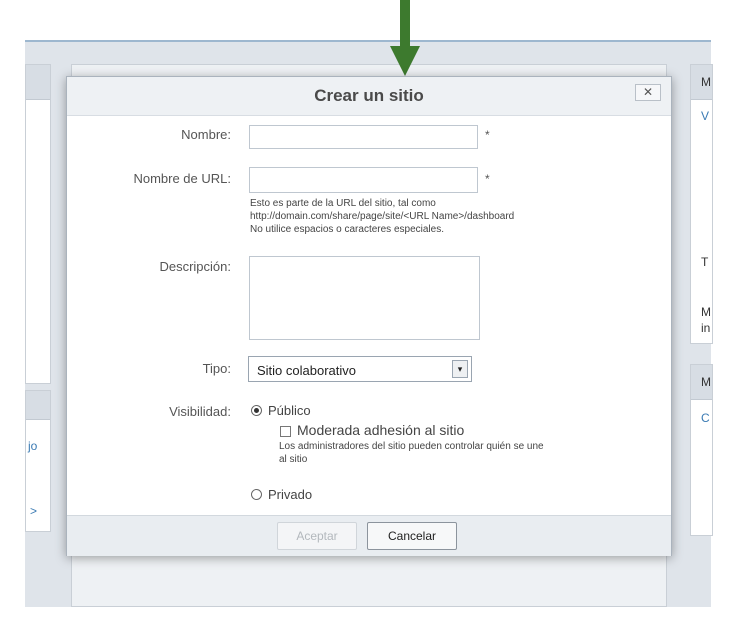 Image resolution: width=741 pixels, height=633 pixels. What do you see at coordinates (705, 116) in the screenshot?
I see `right-panel-1-link: V` at bounding box center [705, 116].